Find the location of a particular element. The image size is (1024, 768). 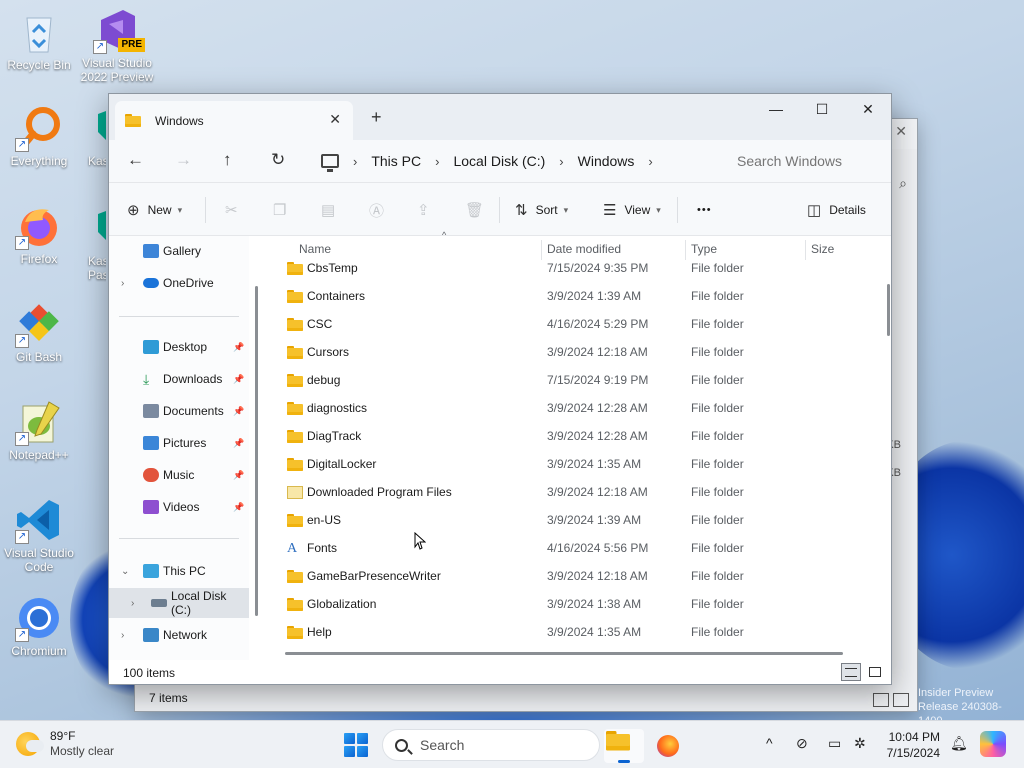

chevron-up-icon: ^ is located at coordinates (769, 743).